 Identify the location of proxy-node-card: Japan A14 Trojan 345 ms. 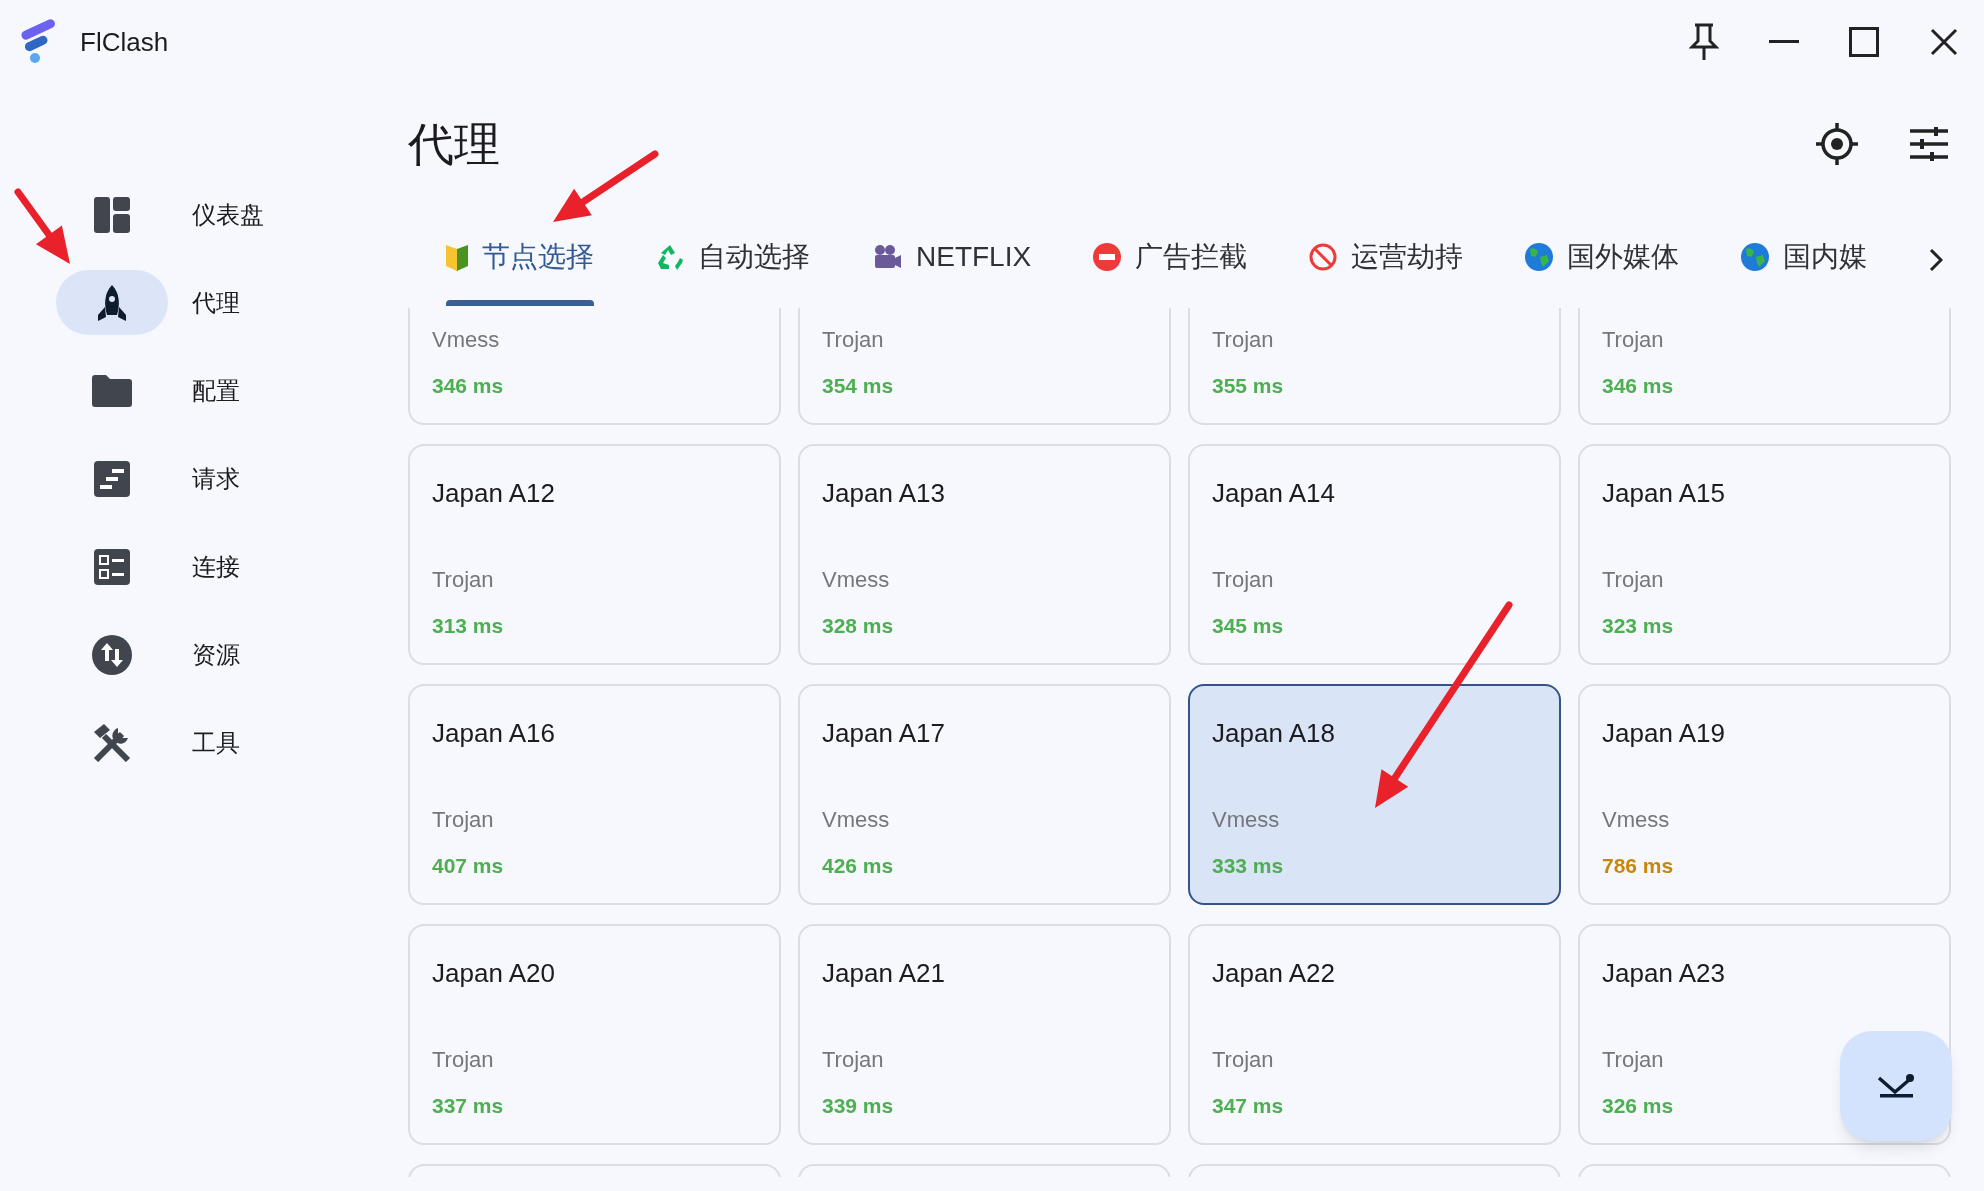
(1374, 554).